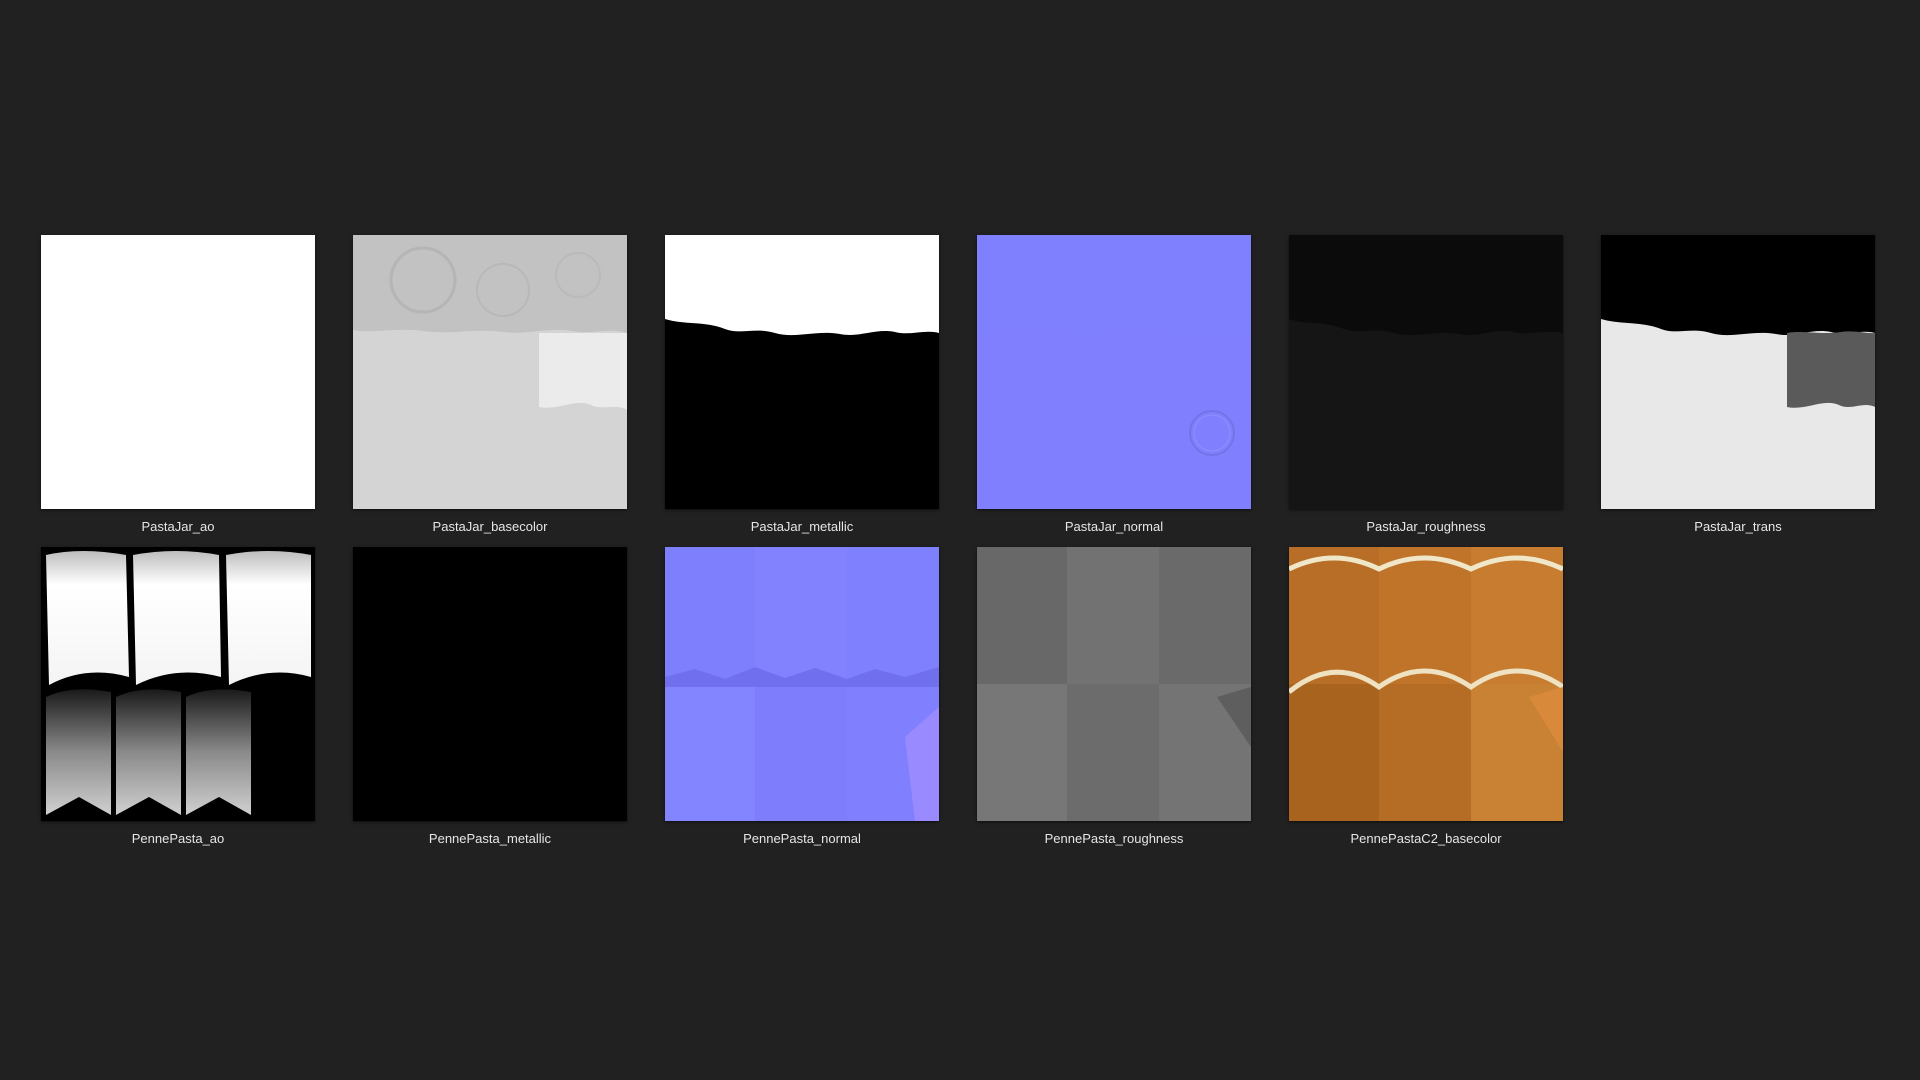 The height and width of the screenshot is (1080, 1920). What do you see at coordinates (1114, 526) in the screenshot?
I see `thumbnail-label: PastaJar_normal` at bounding box center [1114, 526].